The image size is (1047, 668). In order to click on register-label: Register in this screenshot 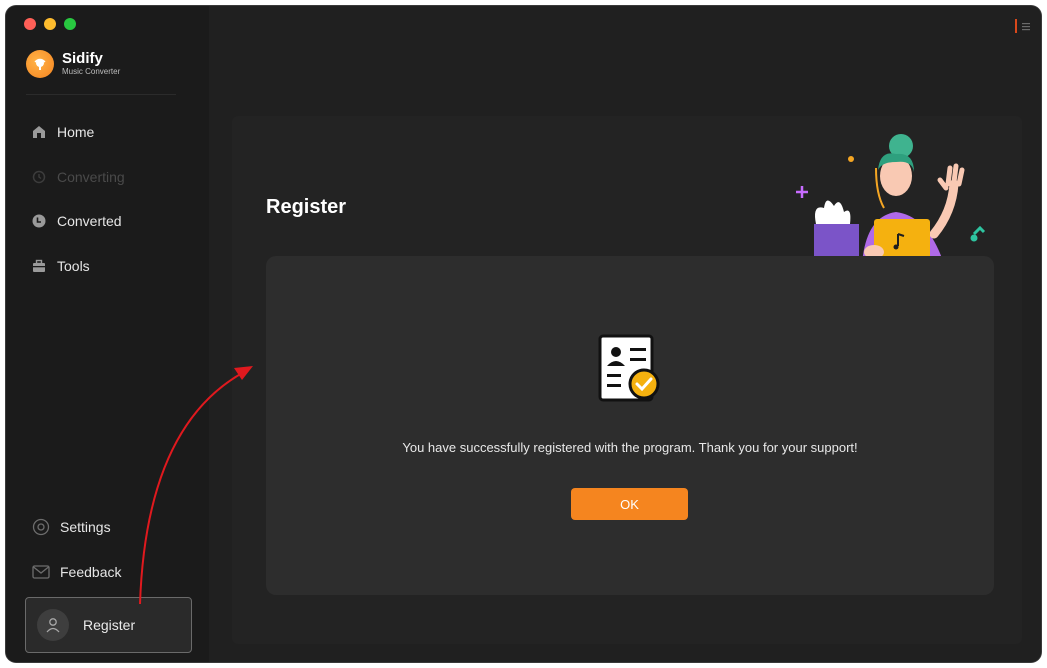, I will do `click(109, 625)`.